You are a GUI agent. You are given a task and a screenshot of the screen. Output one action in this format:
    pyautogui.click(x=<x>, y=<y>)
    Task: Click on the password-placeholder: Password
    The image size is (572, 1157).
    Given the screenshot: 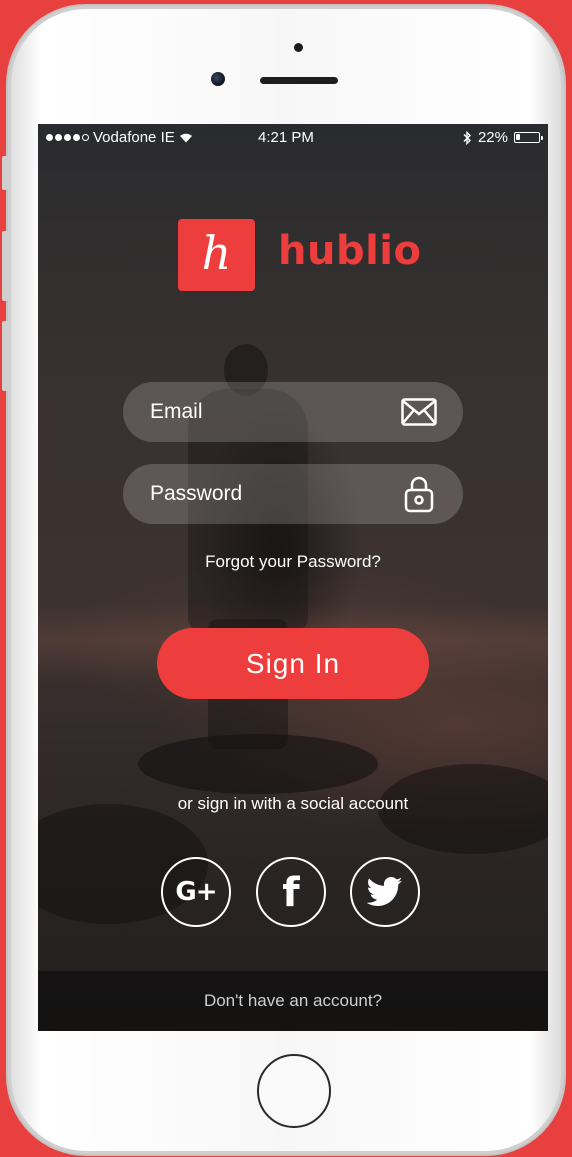 What is the action you would take?
    pyautogui.click(x=196, y=493)
    